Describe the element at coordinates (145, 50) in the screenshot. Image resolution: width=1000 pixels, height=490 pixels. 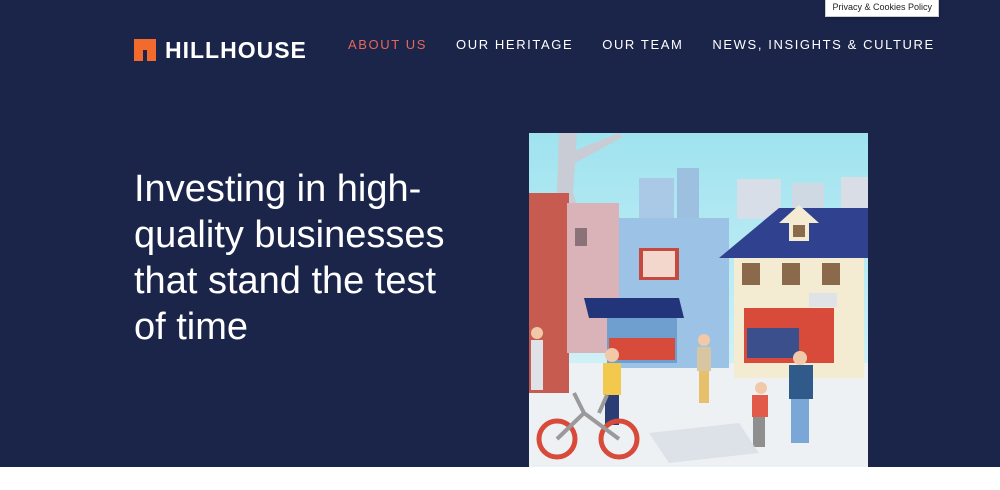
I see `hillhouse-logo-icon` at that location.